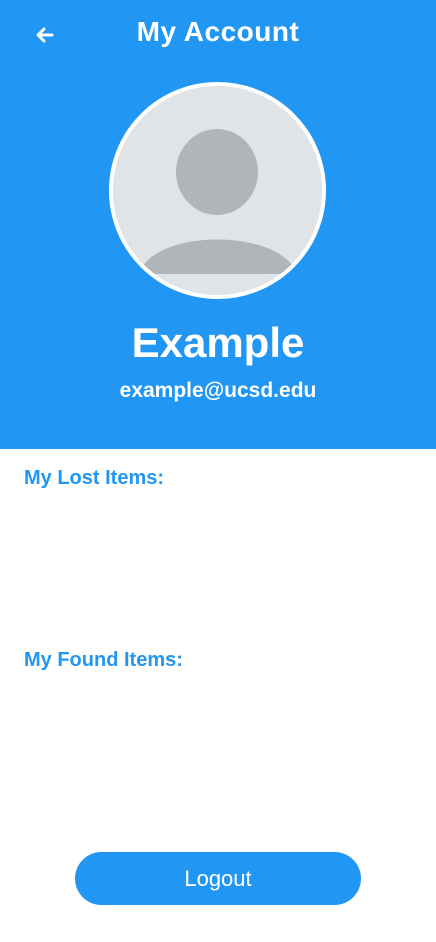 Image resolution: width=436 pixels, height=942 pixels. Describe the element at coordinates (218, 878) in the screenshot. I see `logout-button: Logout` at that location.